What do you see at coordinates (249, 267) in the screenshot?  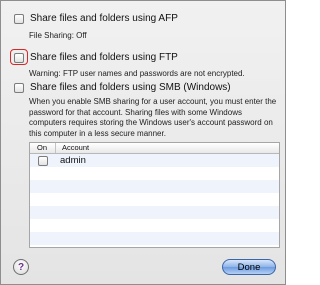 I see `done-button: Done` at bounding box center [249, 267].